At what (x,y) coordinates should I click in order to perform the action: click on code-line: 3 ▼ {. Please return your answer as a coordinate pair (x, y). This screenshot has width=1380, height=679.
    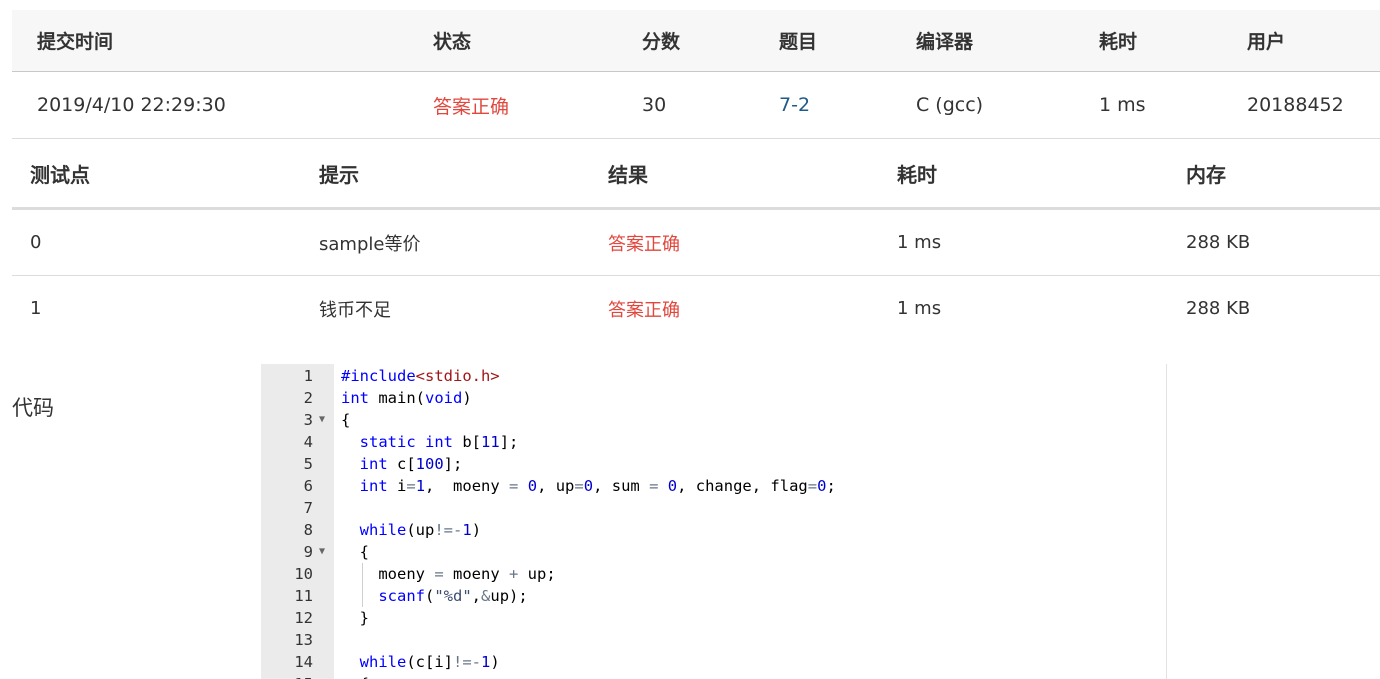
    Looking at the image, I should click on (713, 420).